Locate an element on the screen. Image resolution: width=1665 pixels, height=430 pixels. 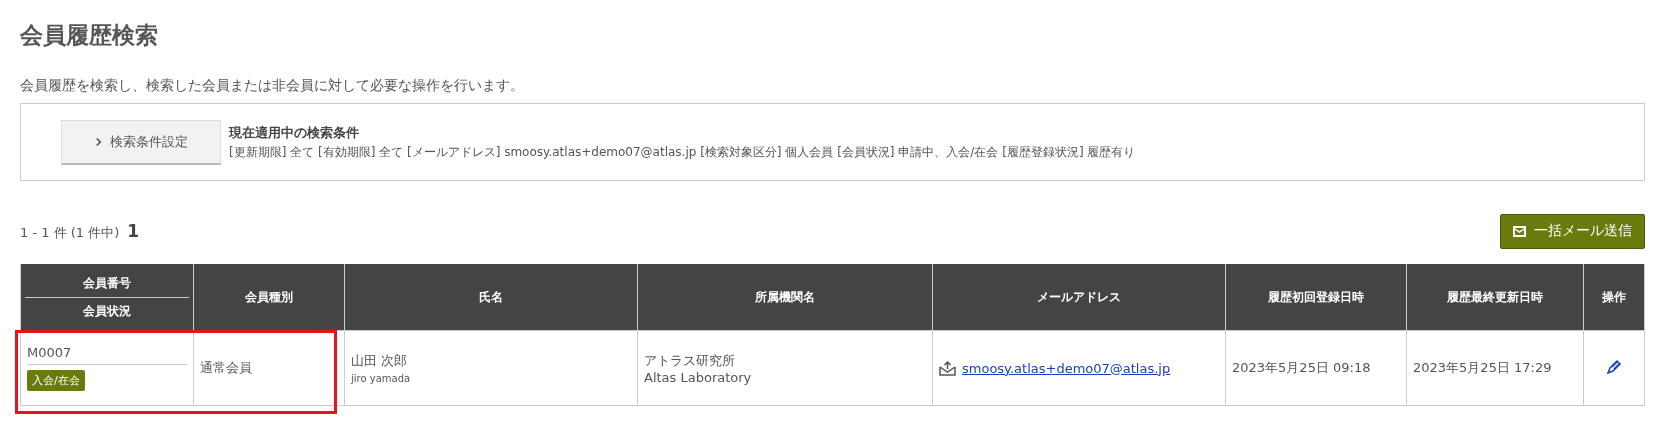
member-name: 山田 次郎 is located at coordinates (380, 361).